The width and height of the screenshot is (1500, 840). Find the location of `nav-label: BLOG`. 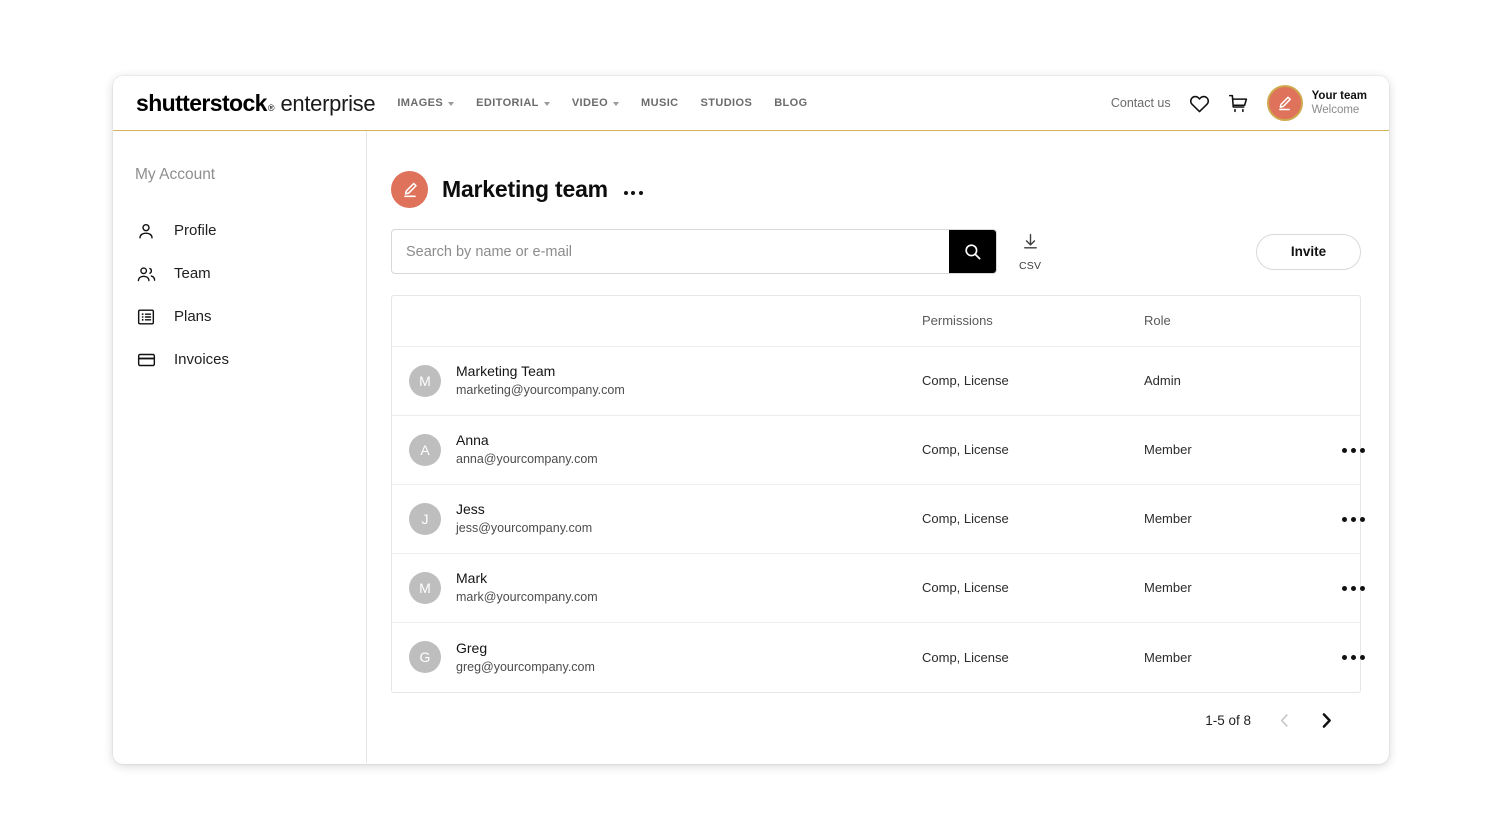

nav-label: BLOG is located at coordinates (791, 103).